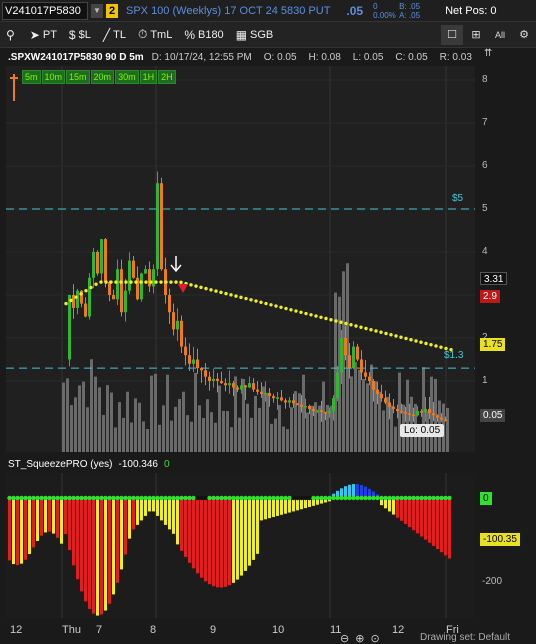 This screenshot has height=644, width=536. What do you see at coordinates (374, 638) in the screenshot?
I see `reset-zoom-icon: ⊙` at bounding box center [374, 638].